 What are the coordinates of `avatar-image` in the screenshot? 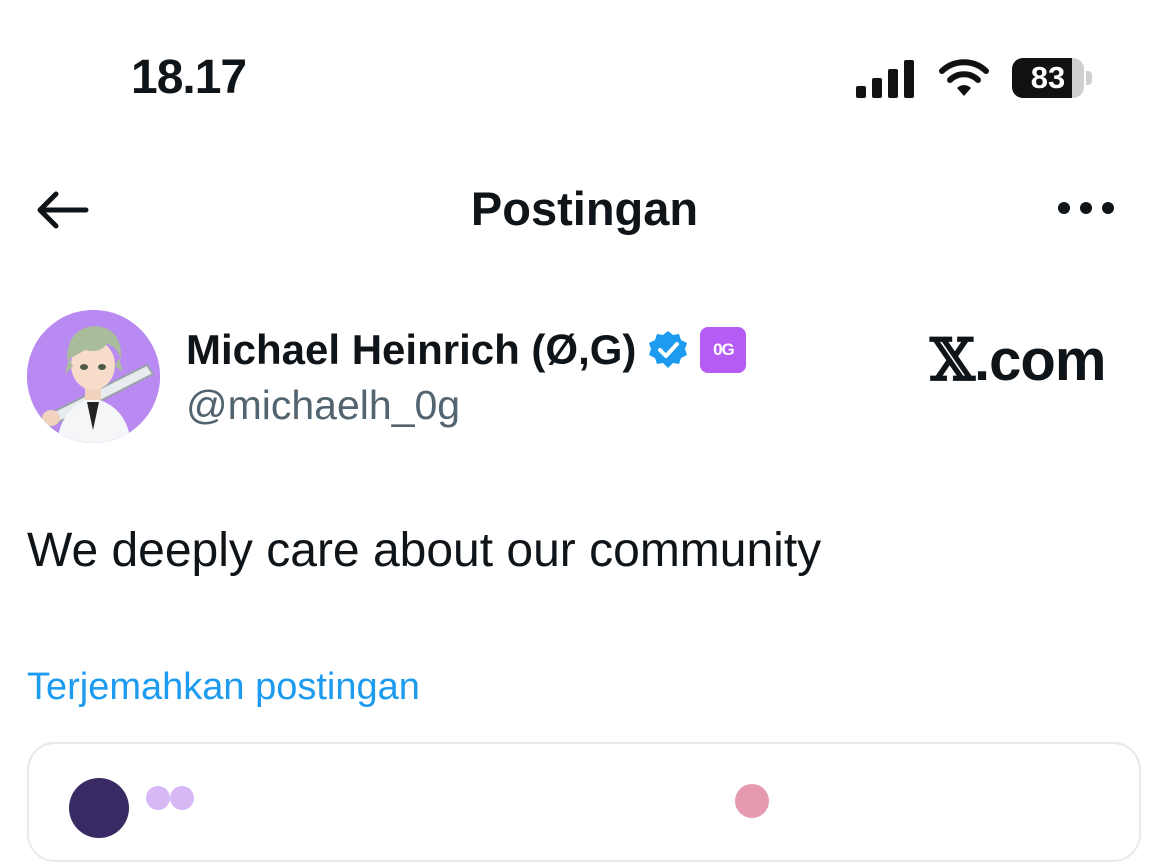 It's located at (93, 376).